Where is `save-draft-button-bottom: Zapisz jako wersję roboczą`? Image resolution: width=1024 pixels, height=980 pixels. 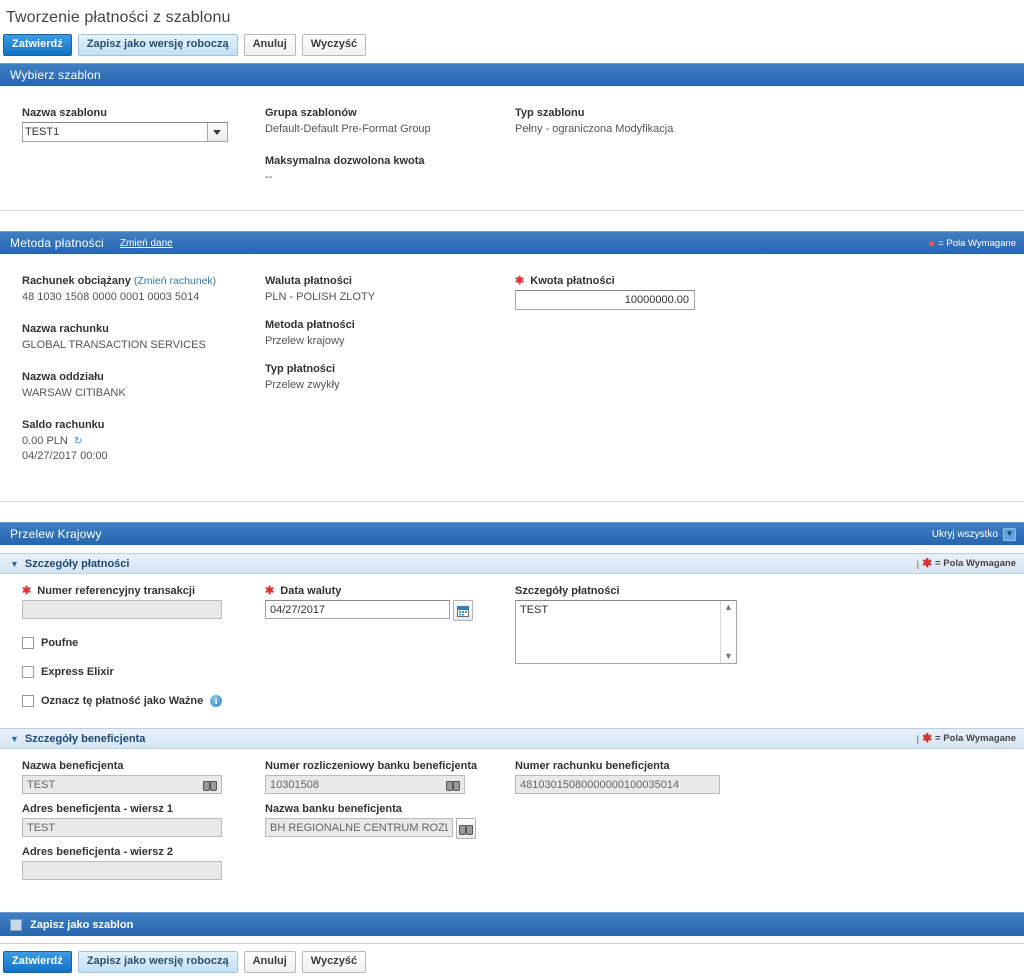 save-draft-button-bottom: Zapisz jako wersję roboczą is located at coordinates (157, 962).